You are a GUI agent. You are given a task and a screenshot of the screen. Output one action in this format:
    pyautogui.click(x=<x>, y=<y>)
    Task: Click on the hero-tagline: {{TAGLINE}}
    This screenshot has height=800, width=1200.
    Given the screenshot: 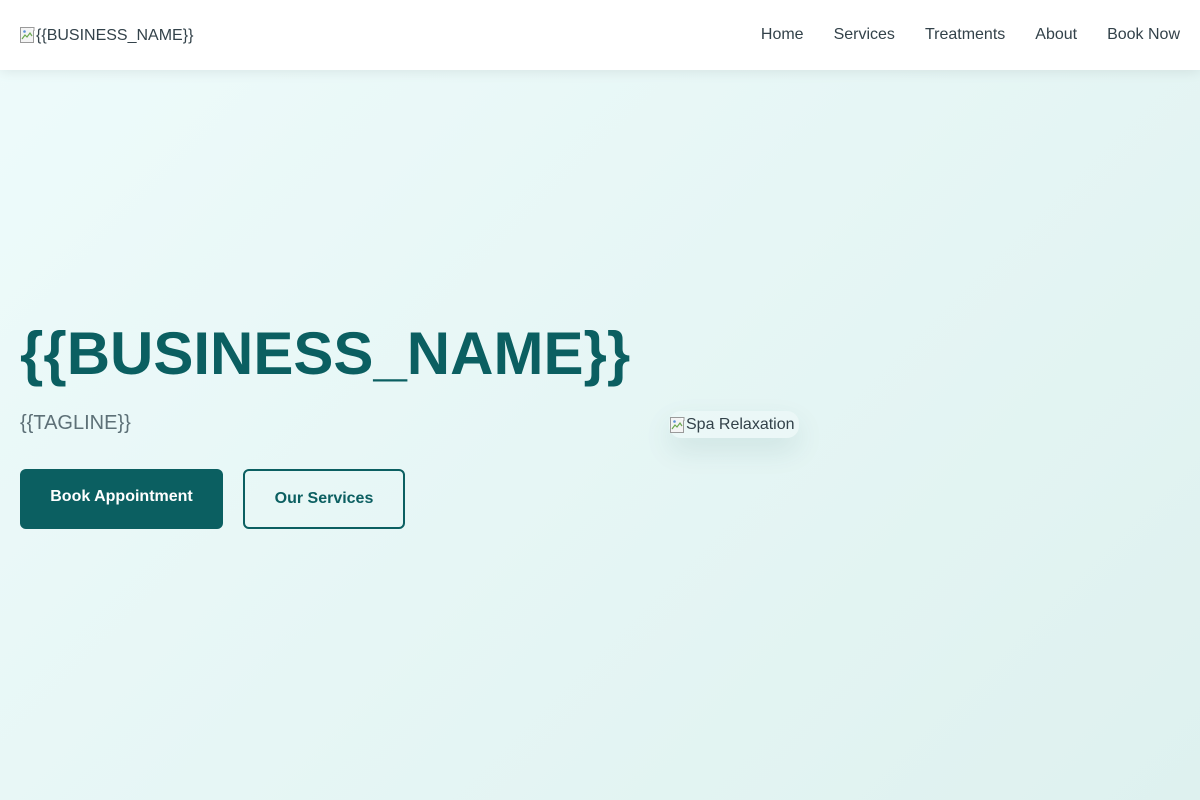 What is the action you would take?
    pyautogui.click(x=75, y=423)
    